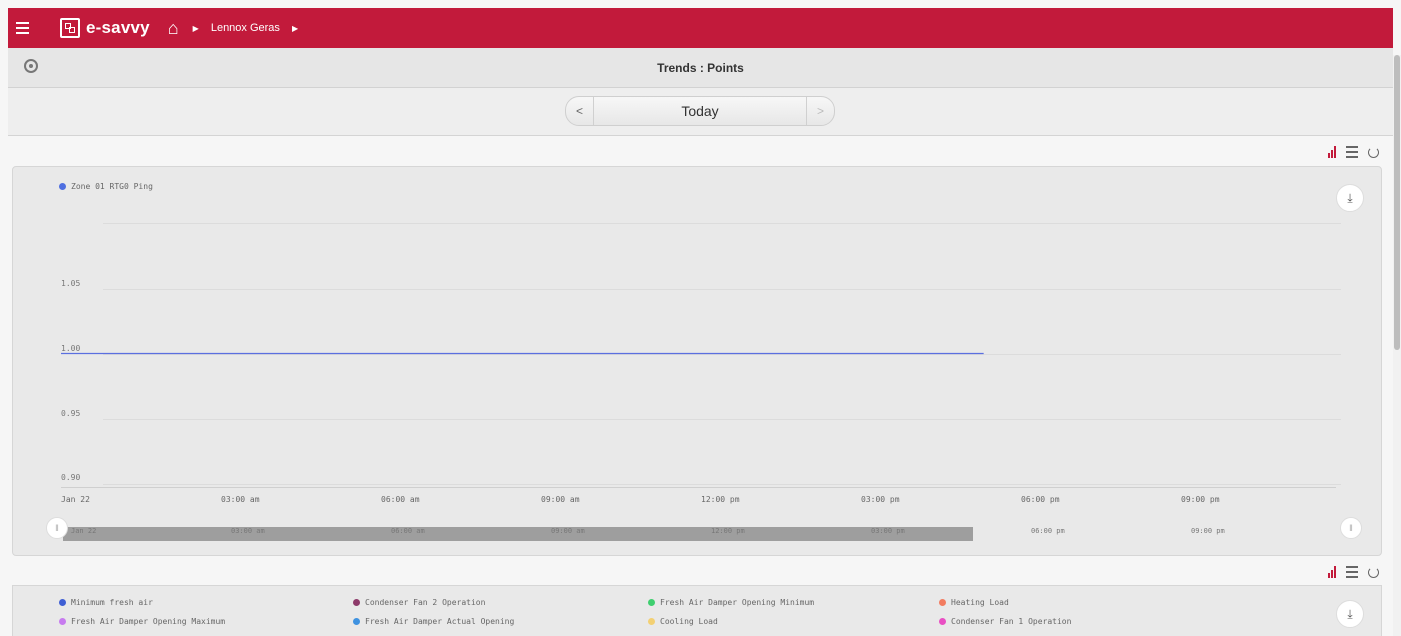  What do you see at coordinates (75, 499) in the screenshot?
I see `x-tick-label: Jan 22` at bounding box center [75, 499].